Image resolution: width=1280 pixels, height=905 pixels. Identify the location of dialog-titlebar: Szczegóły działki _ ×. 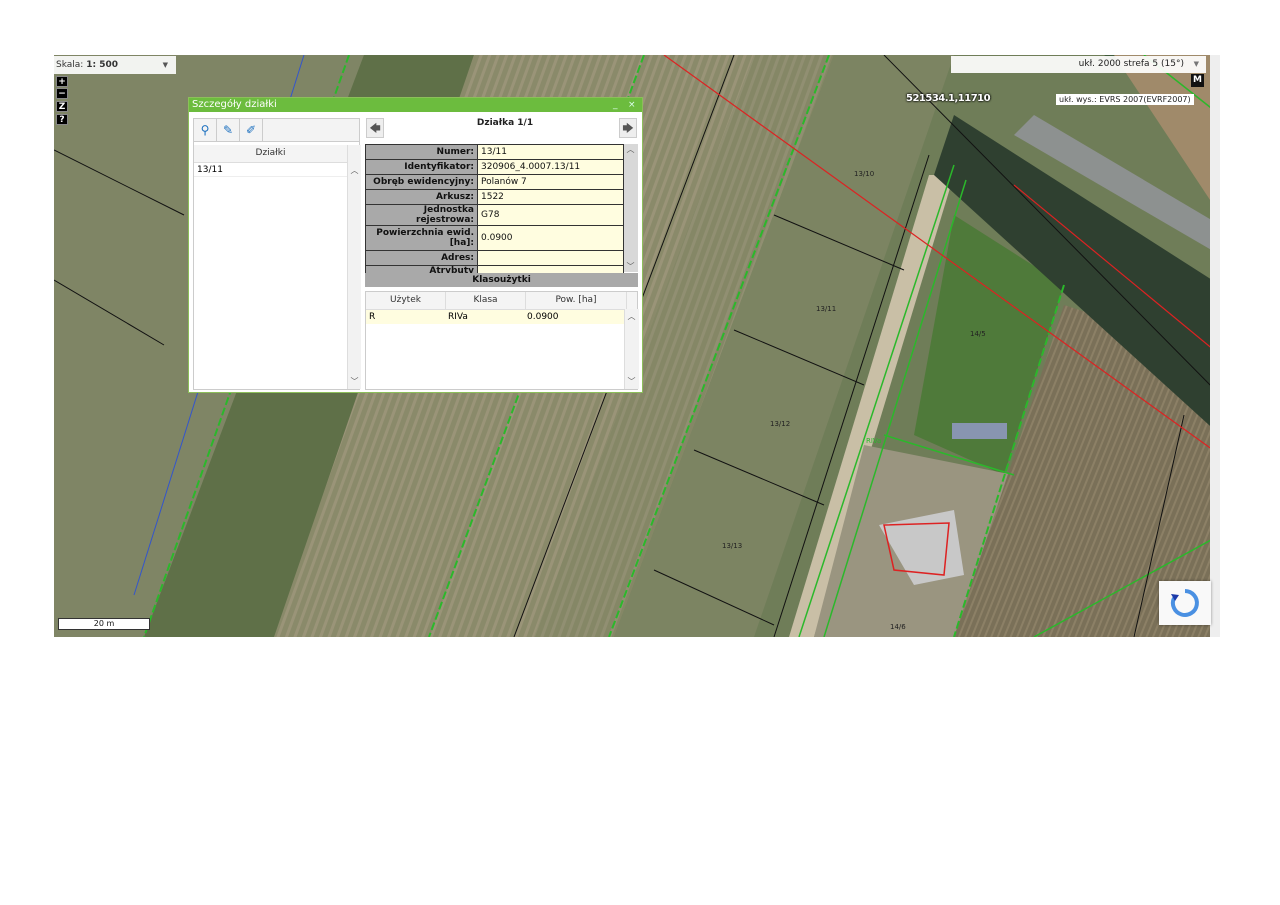
(415, 105).